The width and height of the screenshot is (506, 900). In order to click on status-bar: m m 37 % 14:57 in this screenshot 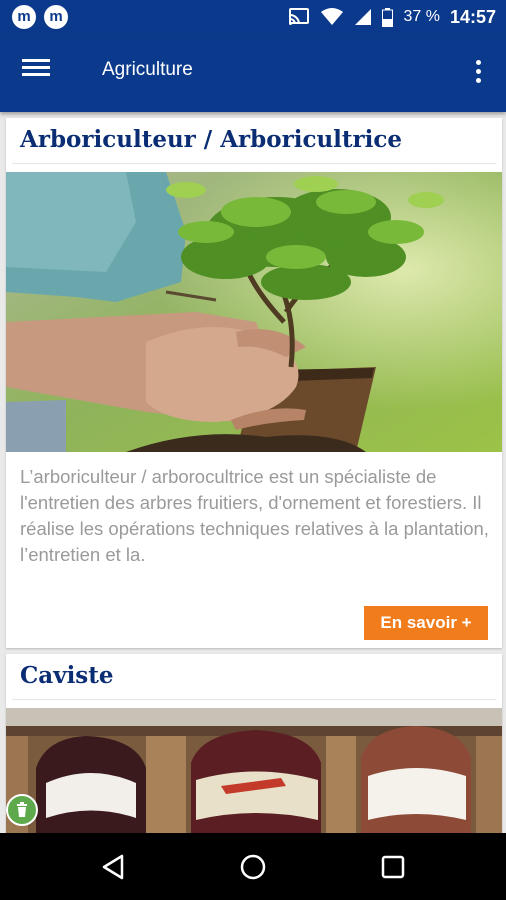, I will do `click(253, 16)`.